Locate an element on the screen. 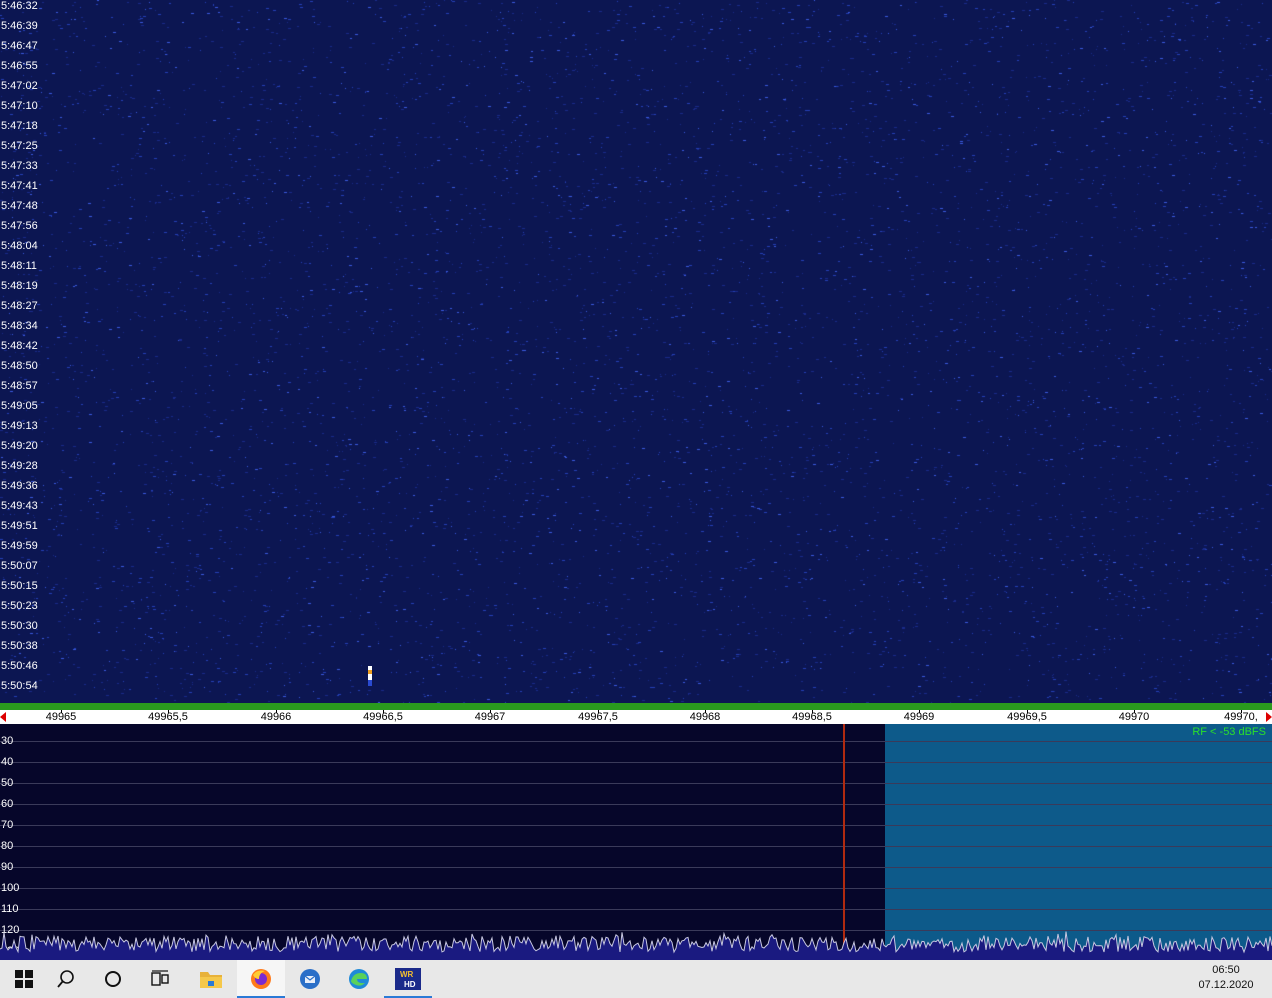 The width and height of the screenshot is (1272, 998). time-label: 5:48:57 is located at coordinates (19, 386).